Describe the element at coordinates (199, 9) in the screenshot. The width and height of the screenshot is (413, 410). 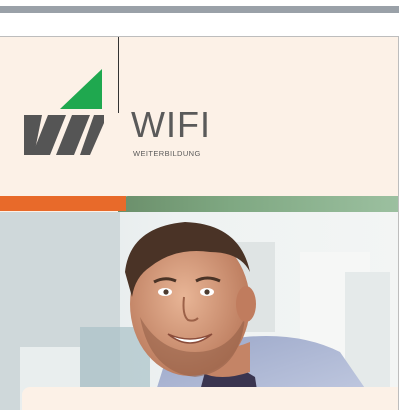
I see `top-bar` at that location.